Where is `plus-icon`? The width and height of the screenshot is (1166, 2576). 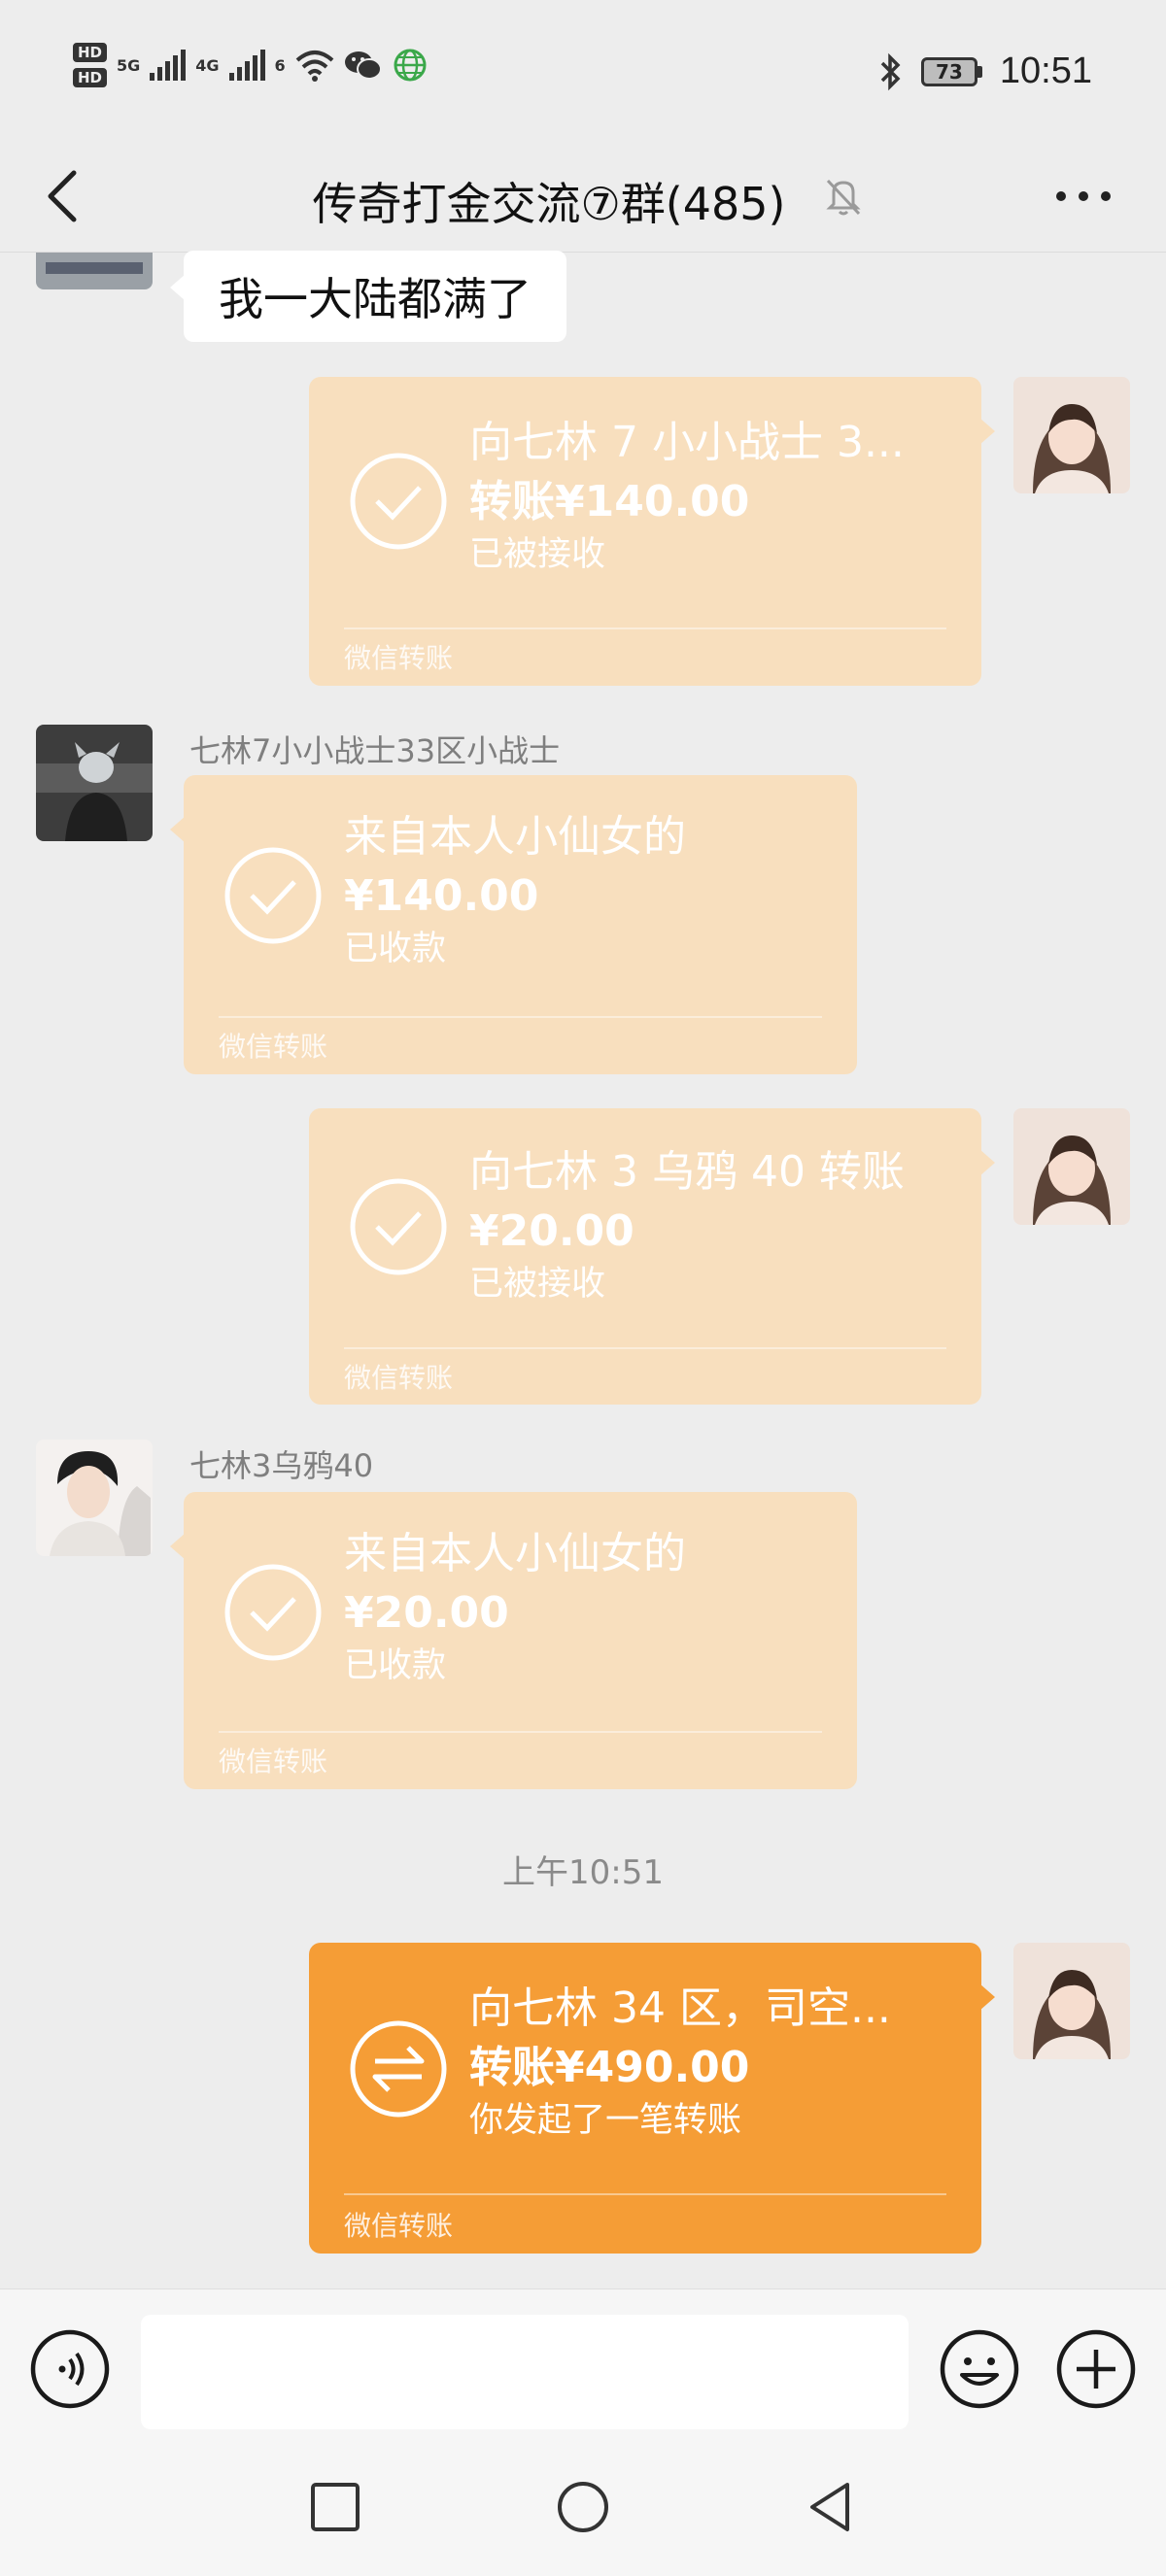
plus-icon is located at coordinates (1096, 2369).